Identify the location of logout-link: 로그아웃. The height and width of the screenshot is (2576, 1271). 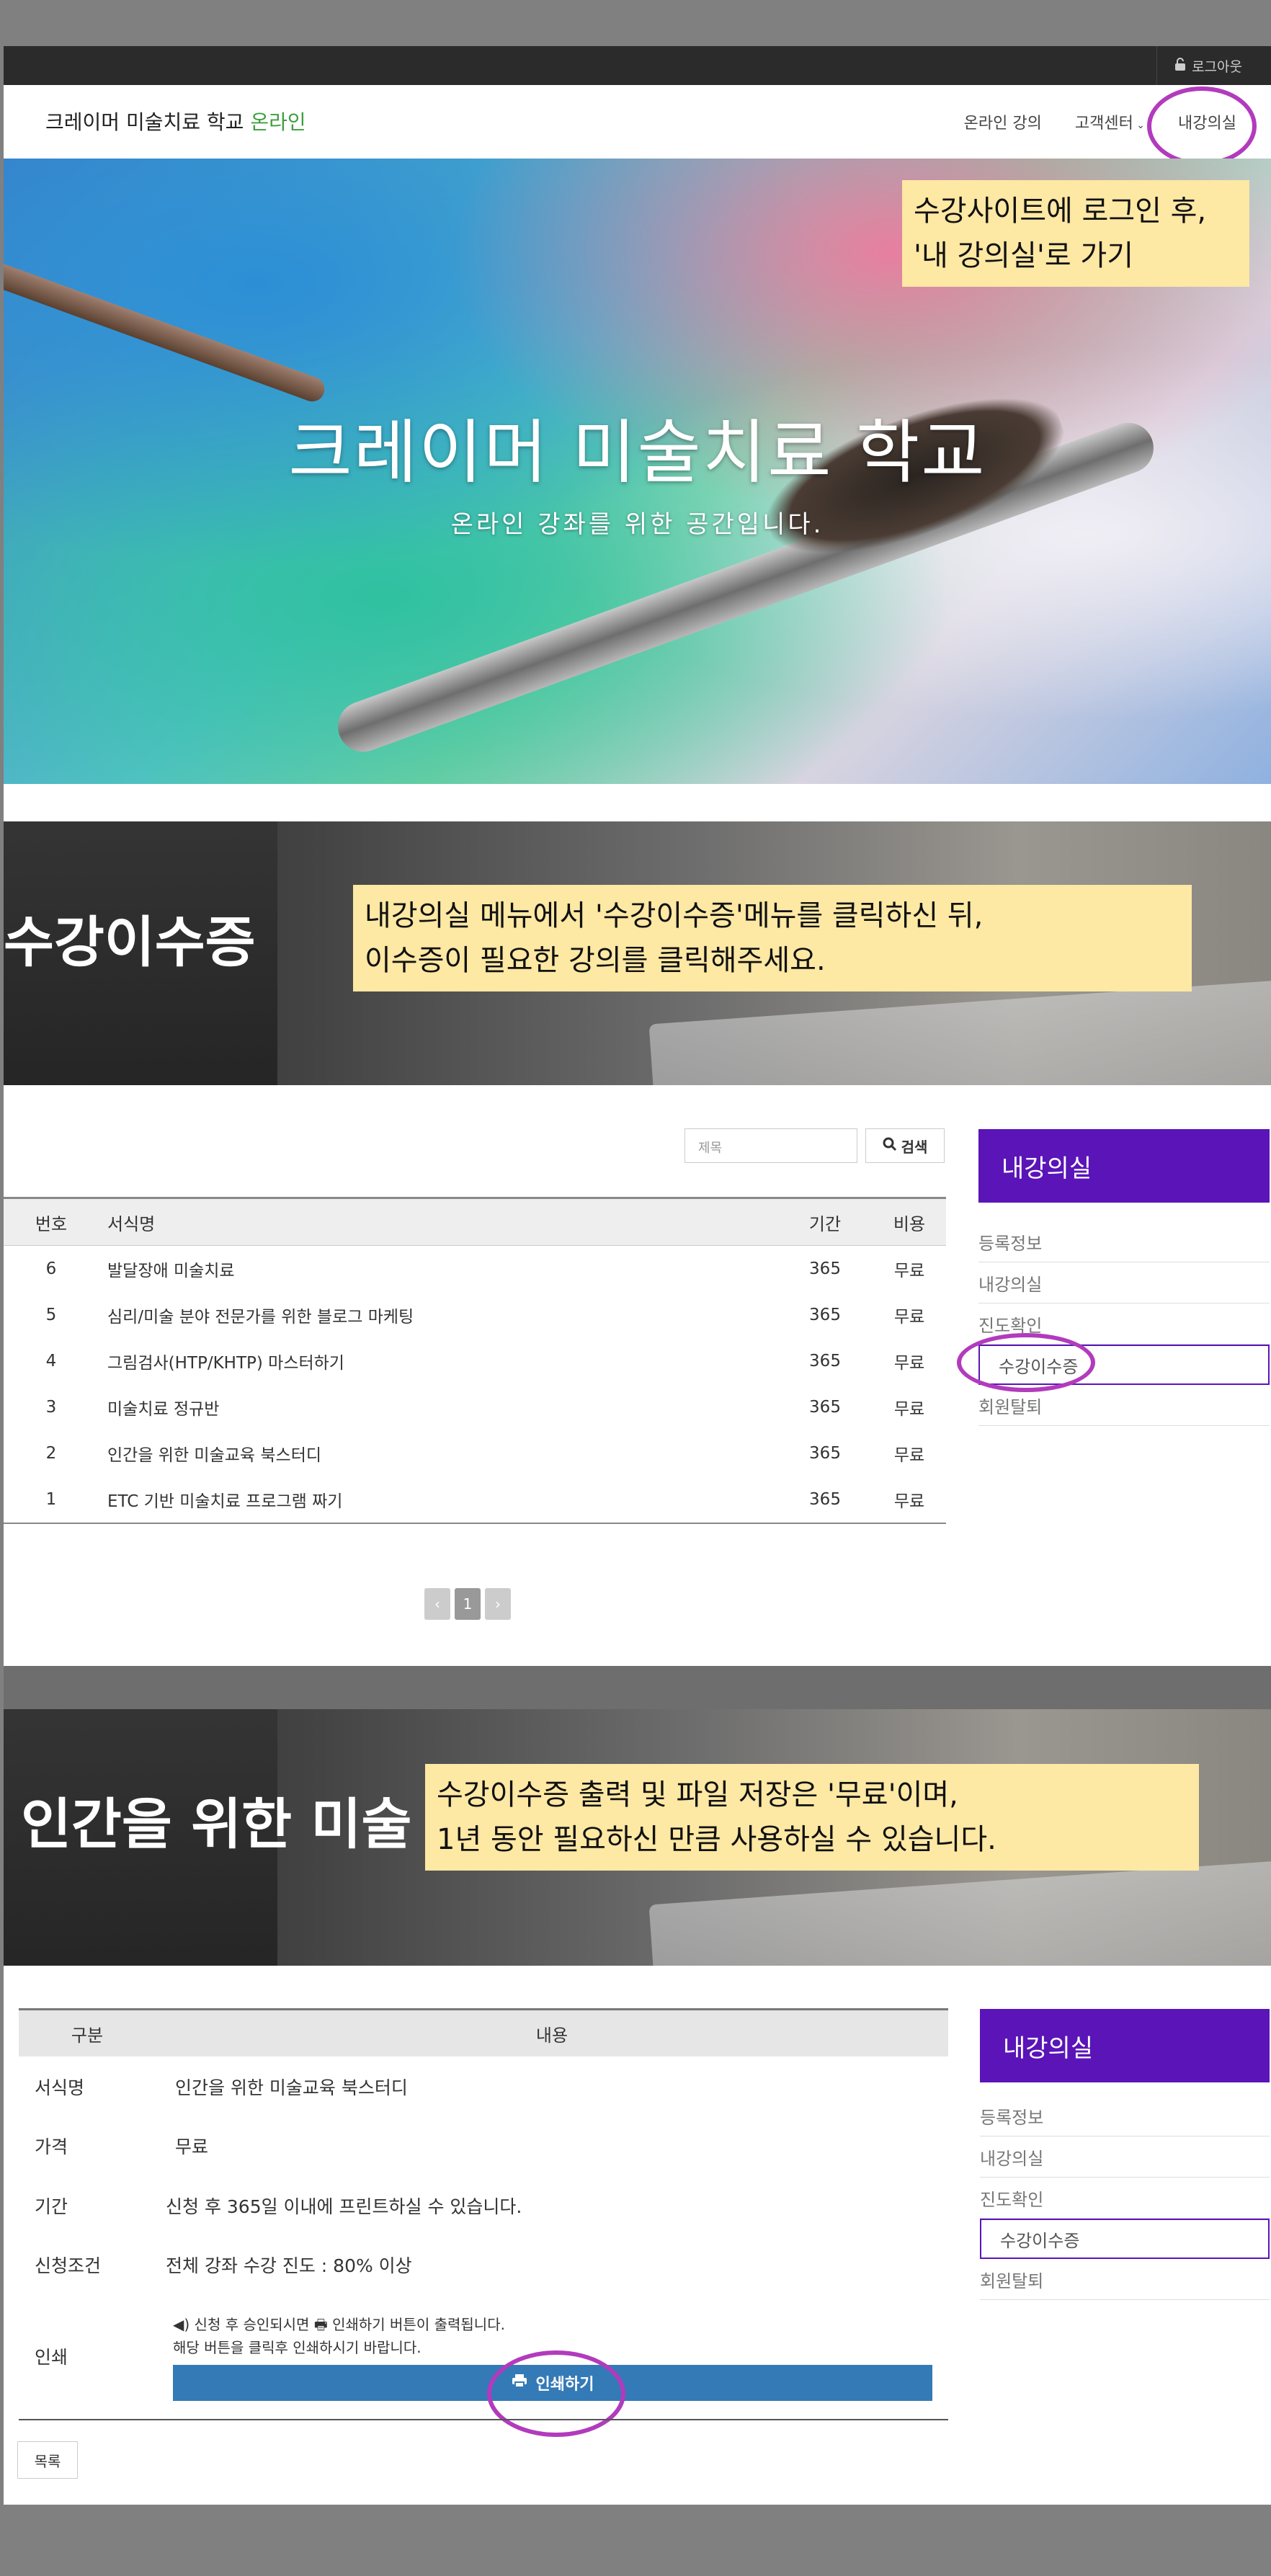
(1199, 65).